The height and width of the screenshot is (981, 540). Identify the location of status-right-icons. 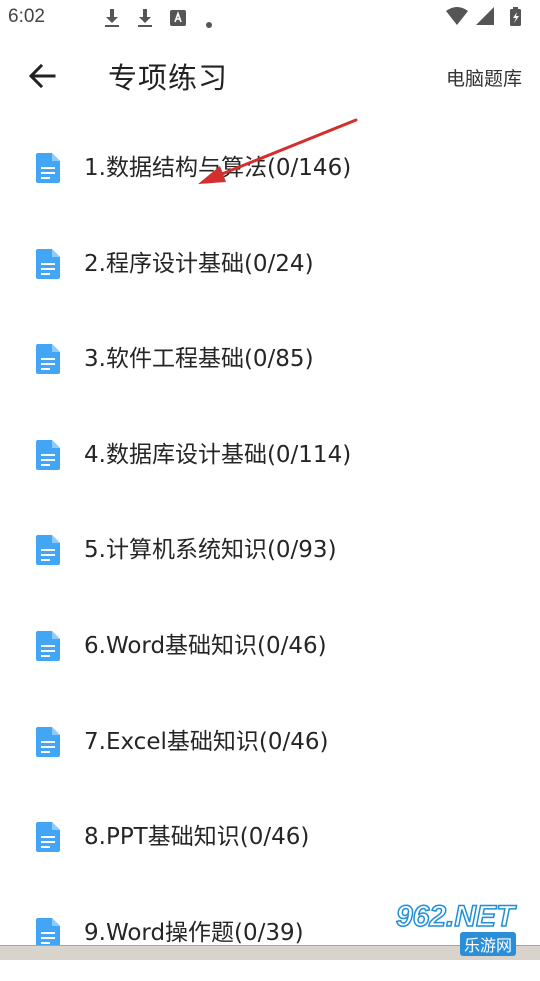
(486, 17).